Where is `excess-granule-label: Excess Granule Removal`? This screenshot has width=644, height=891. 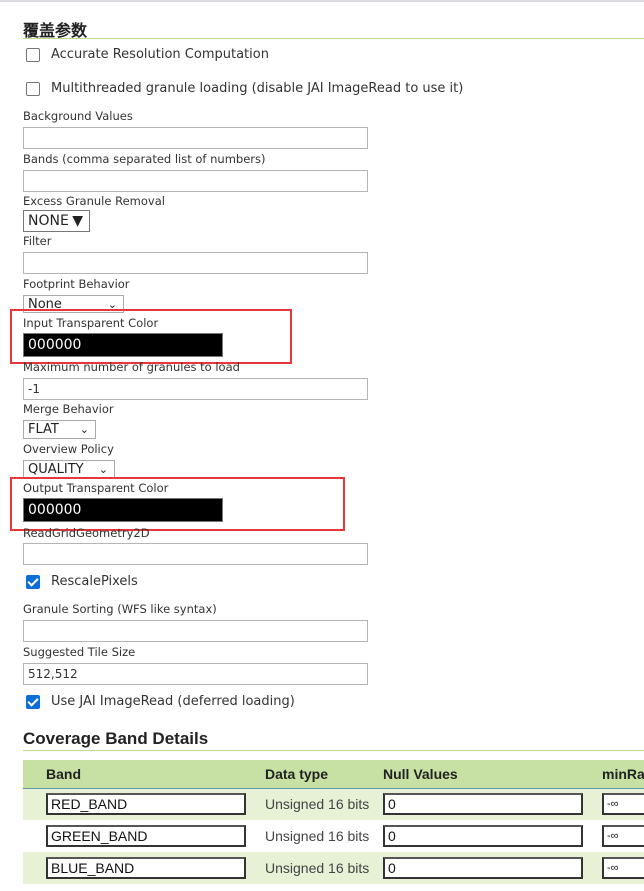
excess-granule-label: Excess Granule Removal is located at coordinates (94, 201).